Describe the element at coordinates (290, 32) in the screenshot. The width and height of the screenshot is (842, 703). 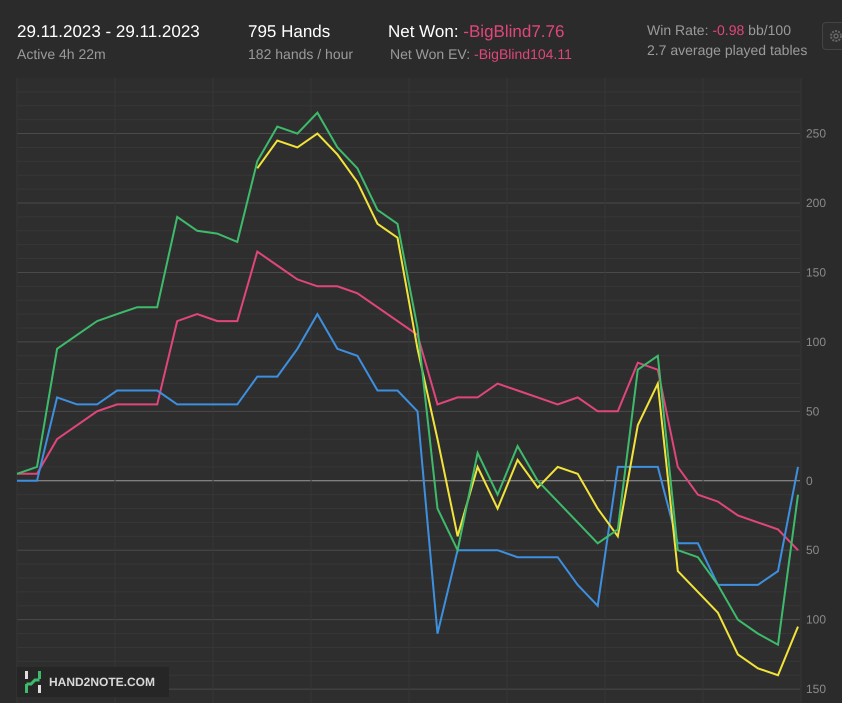
I see `hands-count: 795 Hands` at that location.